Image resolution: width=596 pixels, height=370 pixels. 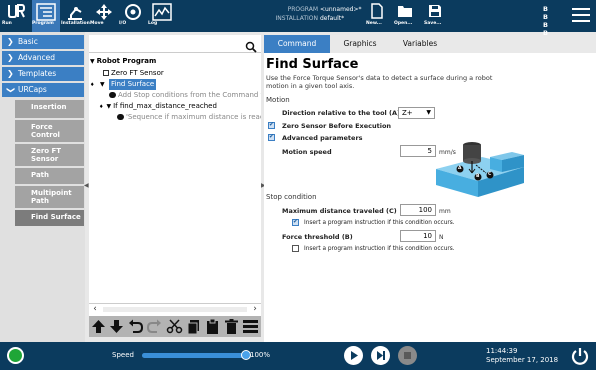 I want to click on nav-item-label: URCaps, so click(x=32, y=89).